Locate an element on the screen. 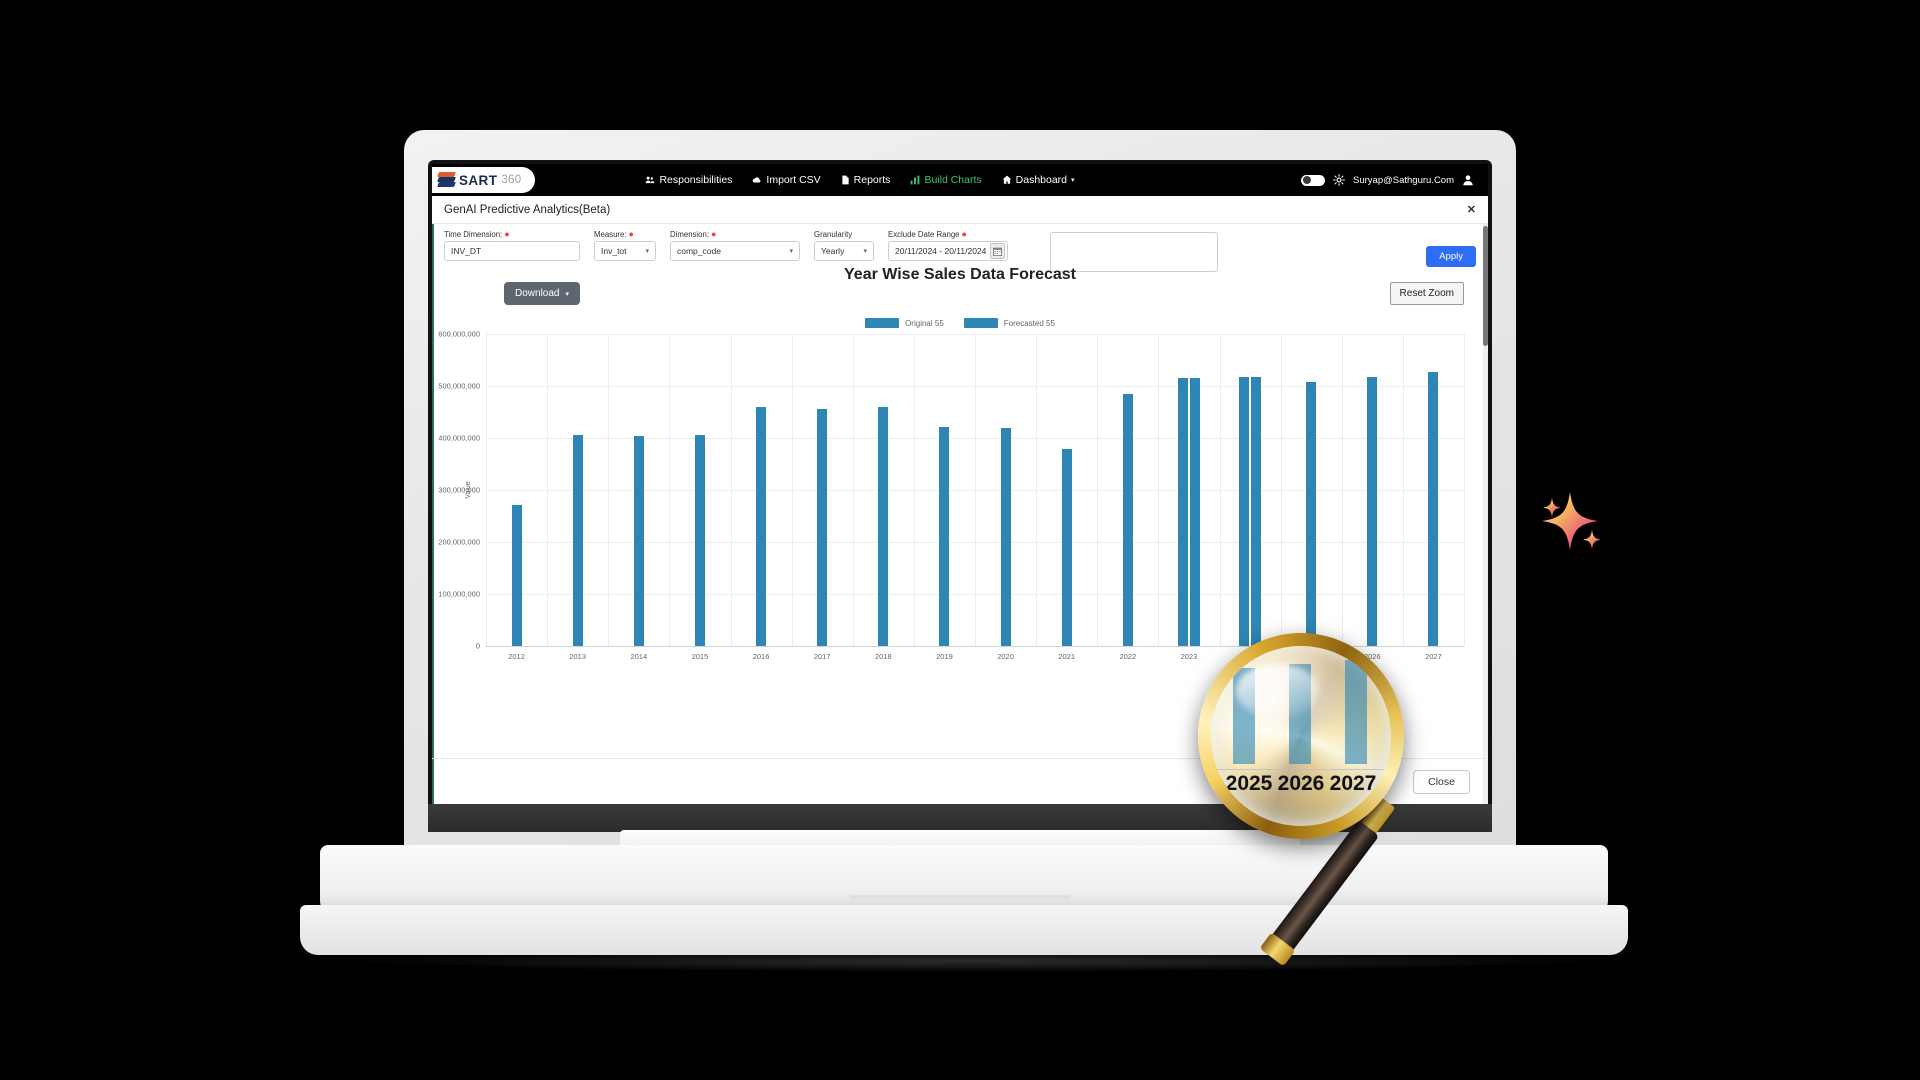 This screenshot has width=1920, height=1080. dimension-value: comp_code is located at coordinates (699, 251).